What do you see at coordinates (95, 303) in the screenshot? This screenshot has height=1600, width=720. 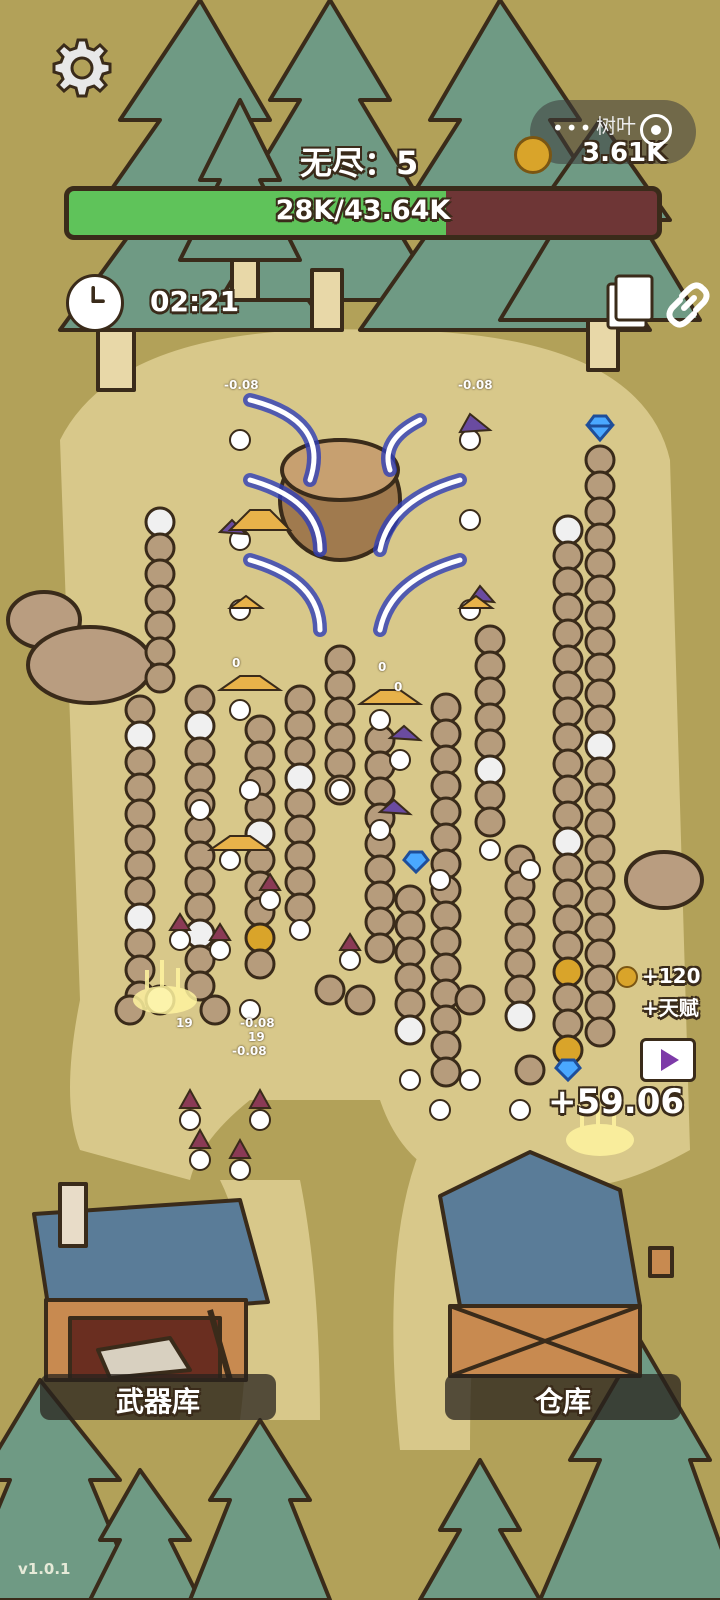 I see `clock-icon` at bounding box center [95, 303].